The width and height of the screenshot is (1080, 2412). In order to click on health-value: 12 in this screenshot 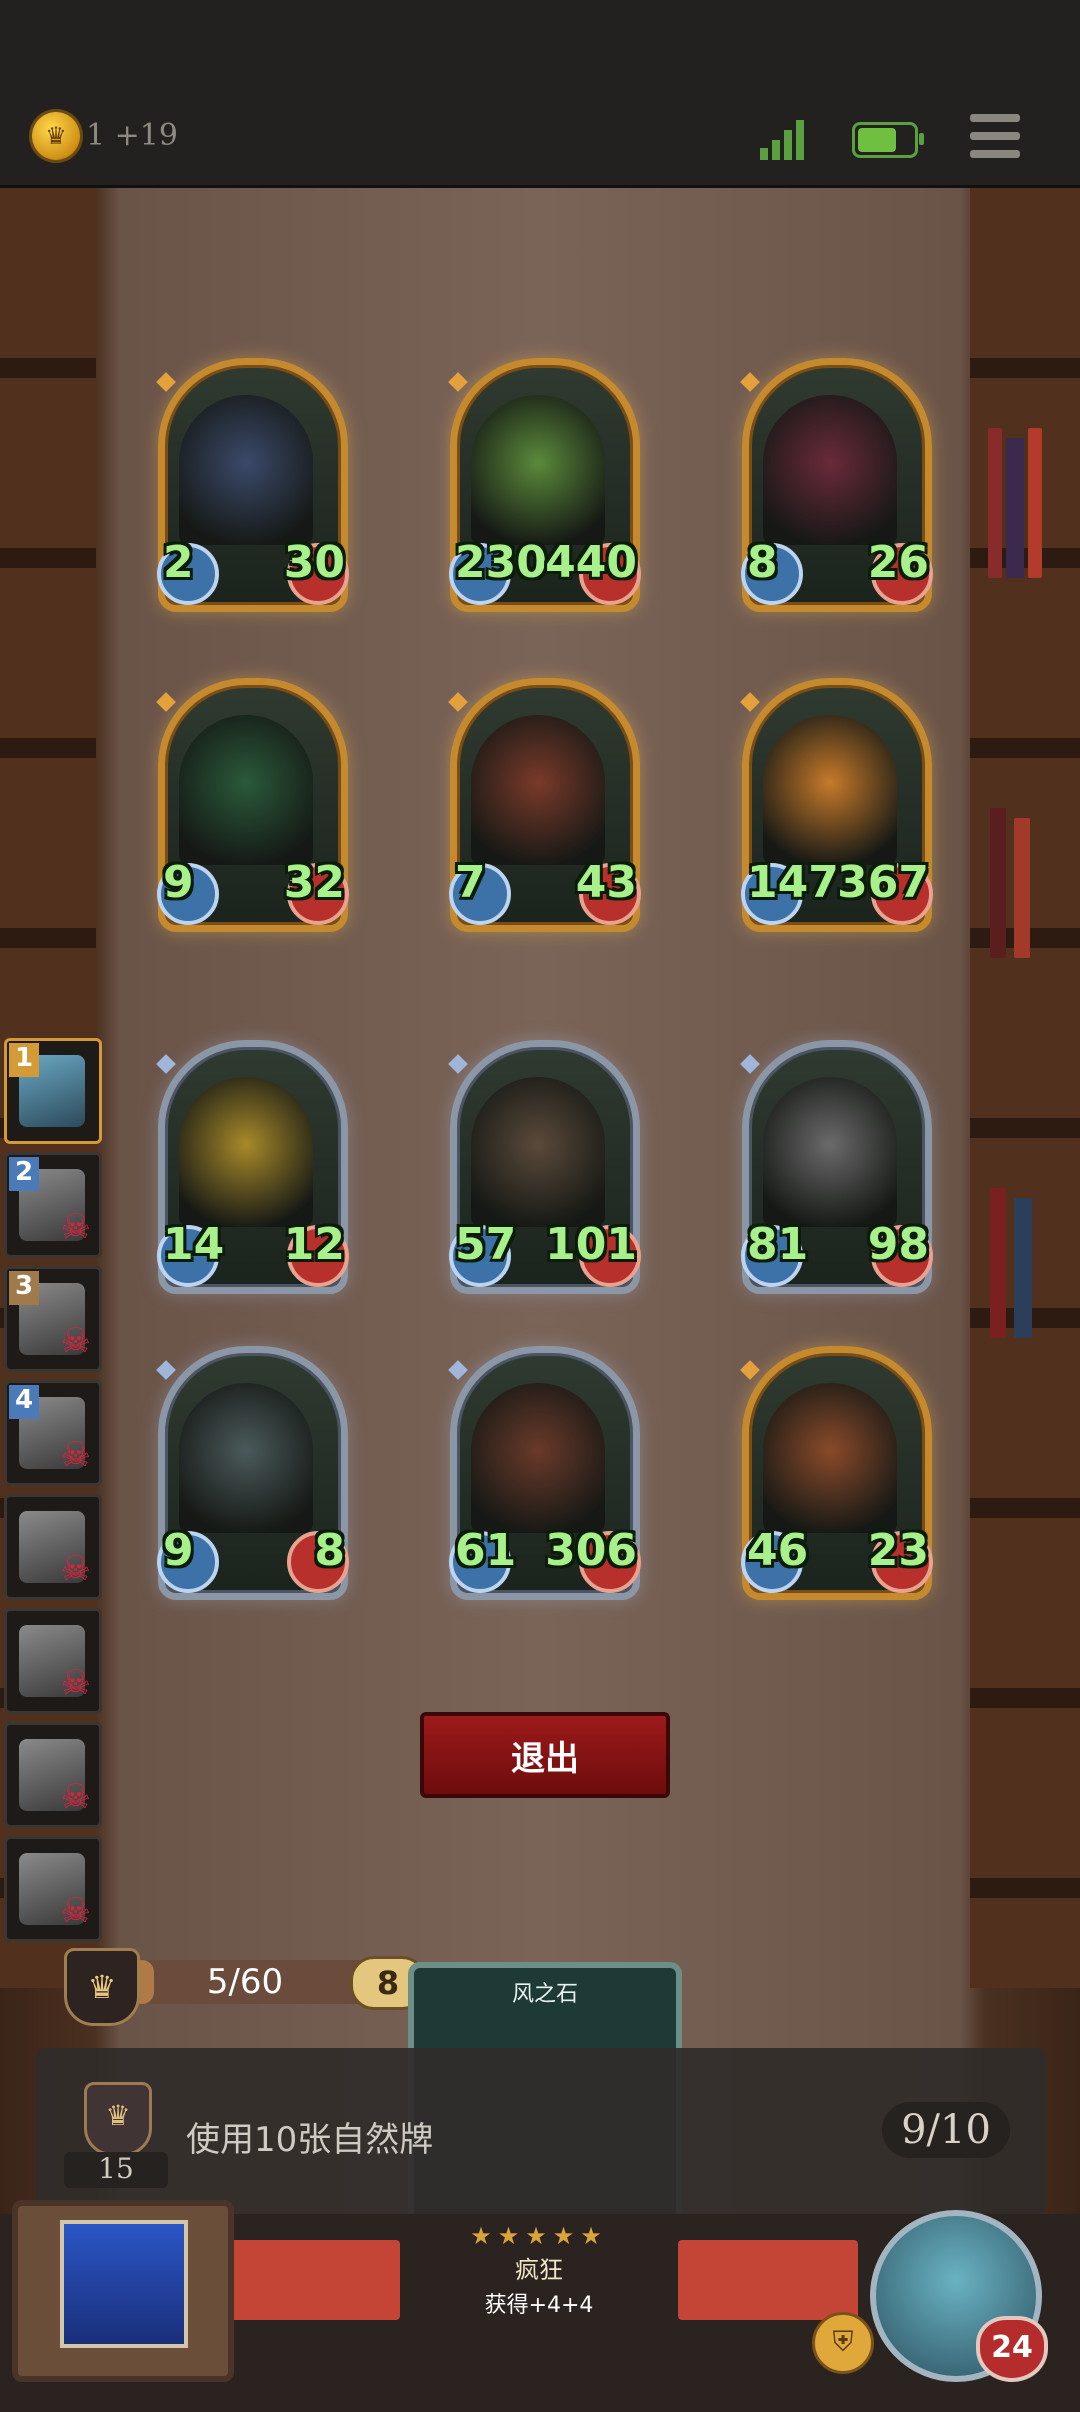, I will do `click(314, 1244)`.